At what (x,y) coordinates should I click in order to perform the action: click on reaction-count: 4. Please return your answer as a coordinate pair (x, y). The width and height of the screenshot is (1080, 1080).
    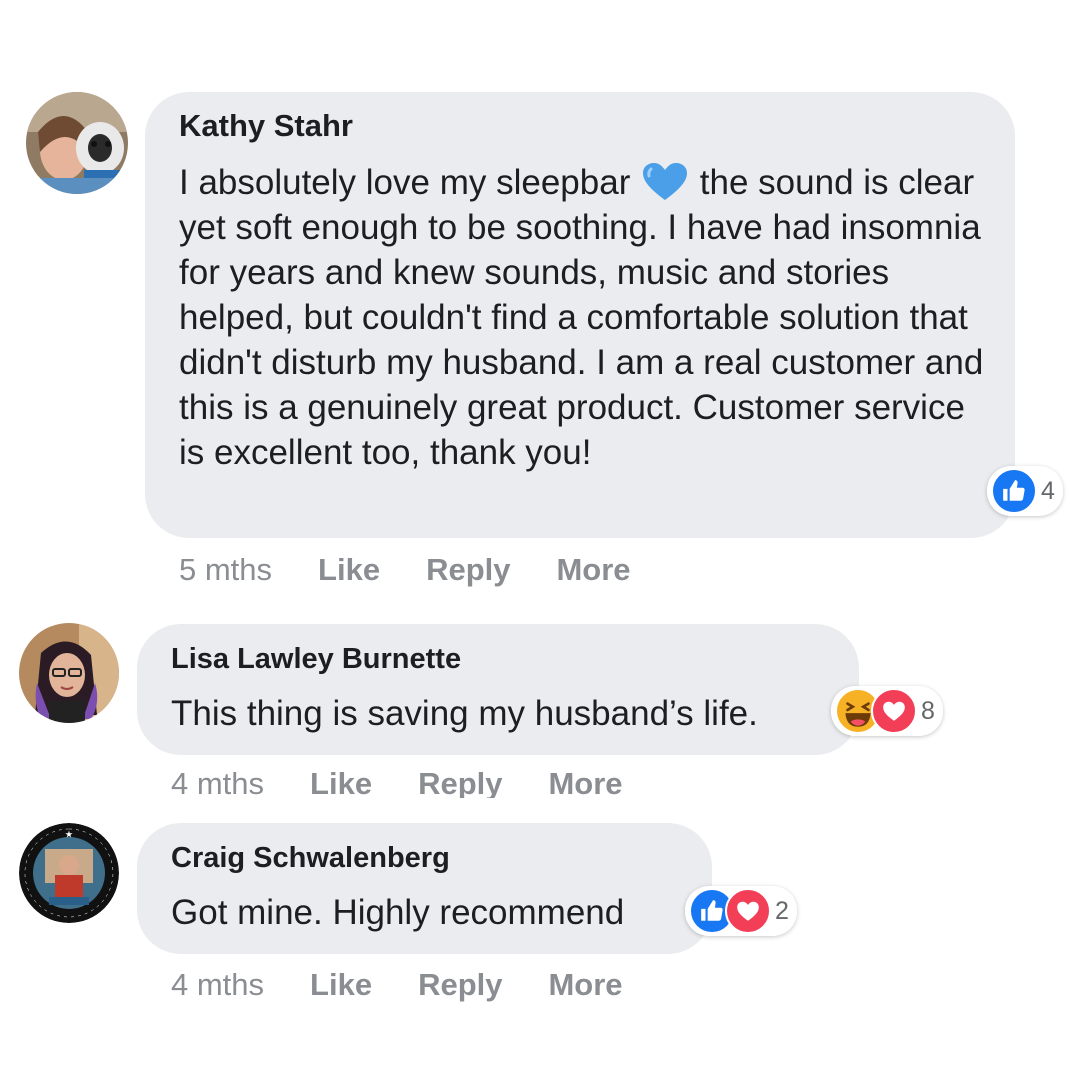
    Looking at the image, I should click on (1048, 490).